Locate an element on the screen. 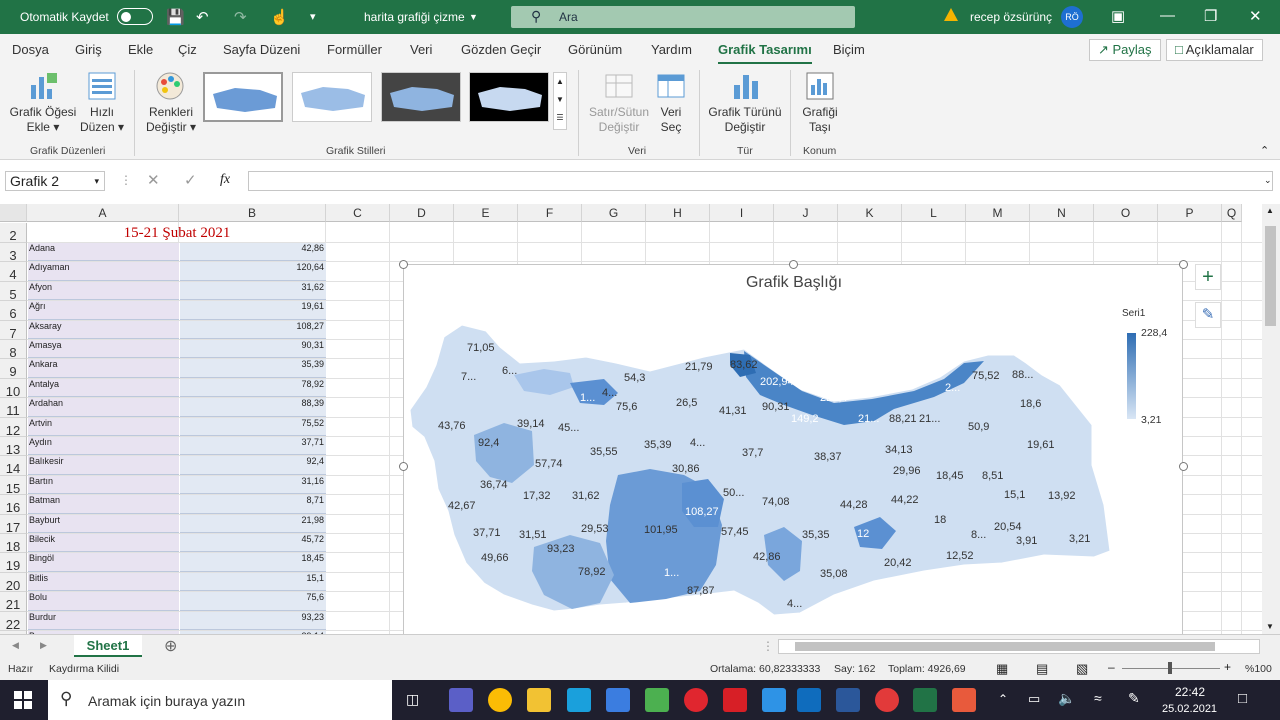  word-icon is located at coordinates (848, 700).